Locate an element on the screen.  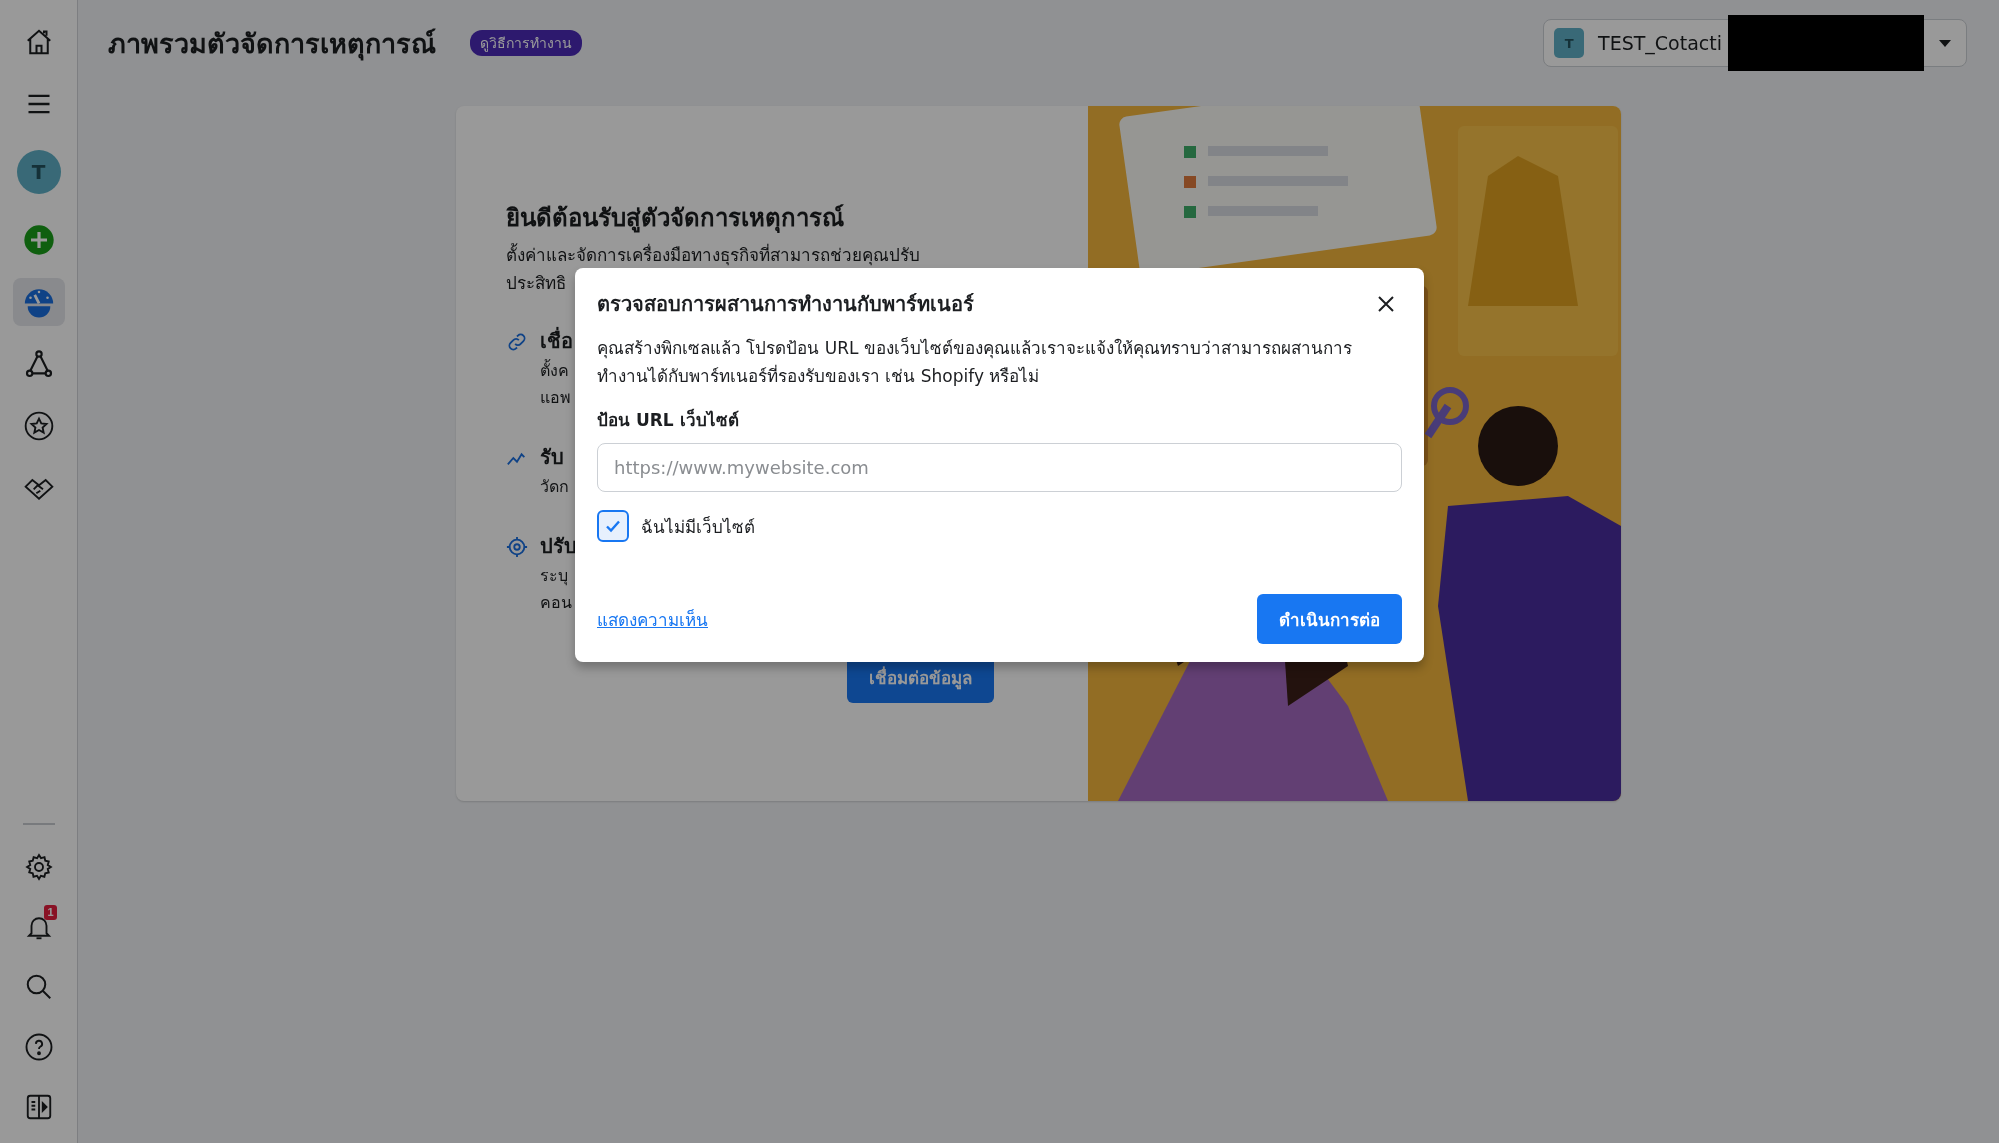
dialog-description: คุณสร้างพิกเซลแล้ว โปรดป้อน URL ของเว็บไซต์ของคุณแล้วเราจะแจ้งให้คุณทราบว่าสามารถผสานการทำงานได้กับพาร์ทเนอร์ที่รองรับของเรา เช่น Shopify หรือไม่ is located at coordinates (975, 362).